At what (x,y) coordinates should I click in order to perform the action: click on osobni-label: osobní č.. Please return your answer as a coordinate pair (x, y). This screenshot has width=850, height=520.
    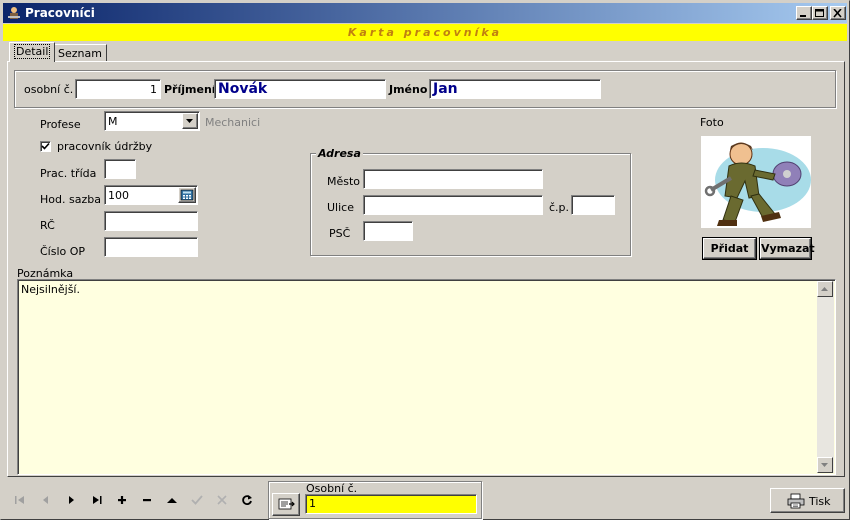
    Looking at the image, I should click on (49, 89).